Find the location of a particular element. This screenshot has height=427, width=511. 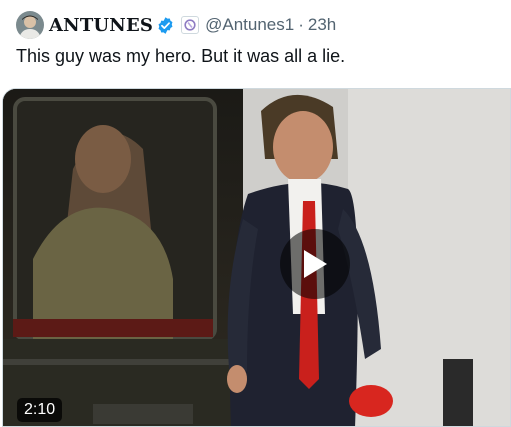

author-display-name: ANTUNES is located at coordinates (101, 25).